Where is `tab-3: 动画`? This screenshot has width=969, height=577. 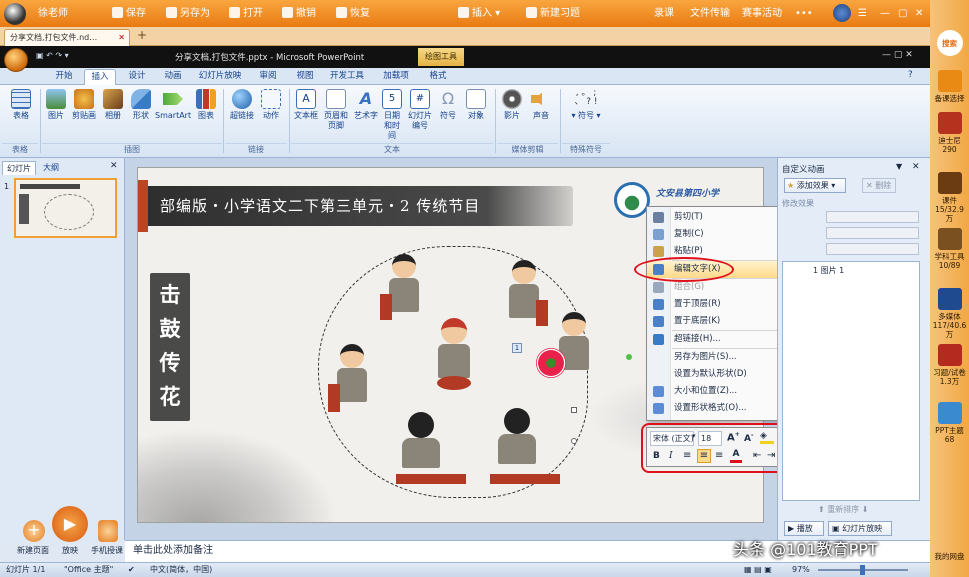 tab-3: 动画 is located at coordinates (173, 77).